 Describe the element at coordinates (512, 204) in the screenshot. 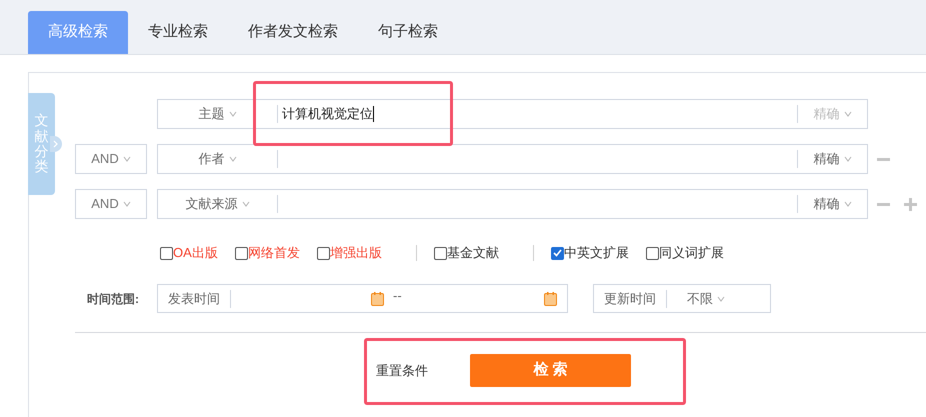

I see `search-field: 文献来源 精确` at that location.